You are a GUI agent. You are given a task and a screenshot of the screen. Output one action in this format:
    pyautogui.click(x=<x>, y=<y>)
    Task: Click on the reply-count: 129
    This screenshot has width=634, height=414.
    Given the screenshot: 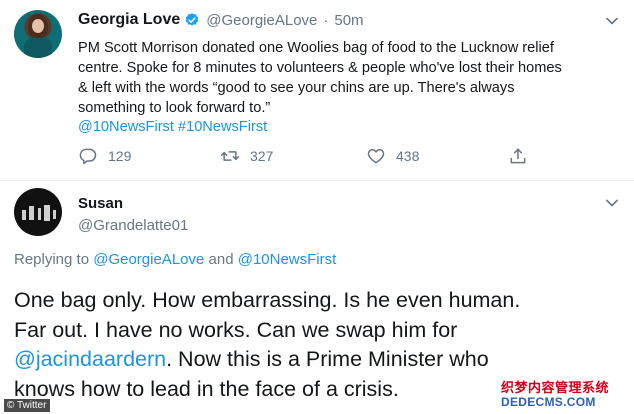 What is the action you would take?
    pyautogui.click(x=120, y=156)
    